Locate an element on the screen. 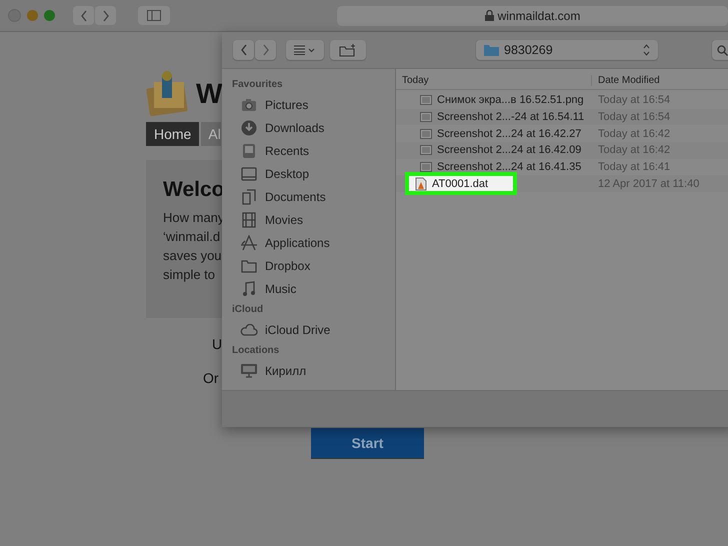  intro-text: saves you is located at coordinates (192, 256).